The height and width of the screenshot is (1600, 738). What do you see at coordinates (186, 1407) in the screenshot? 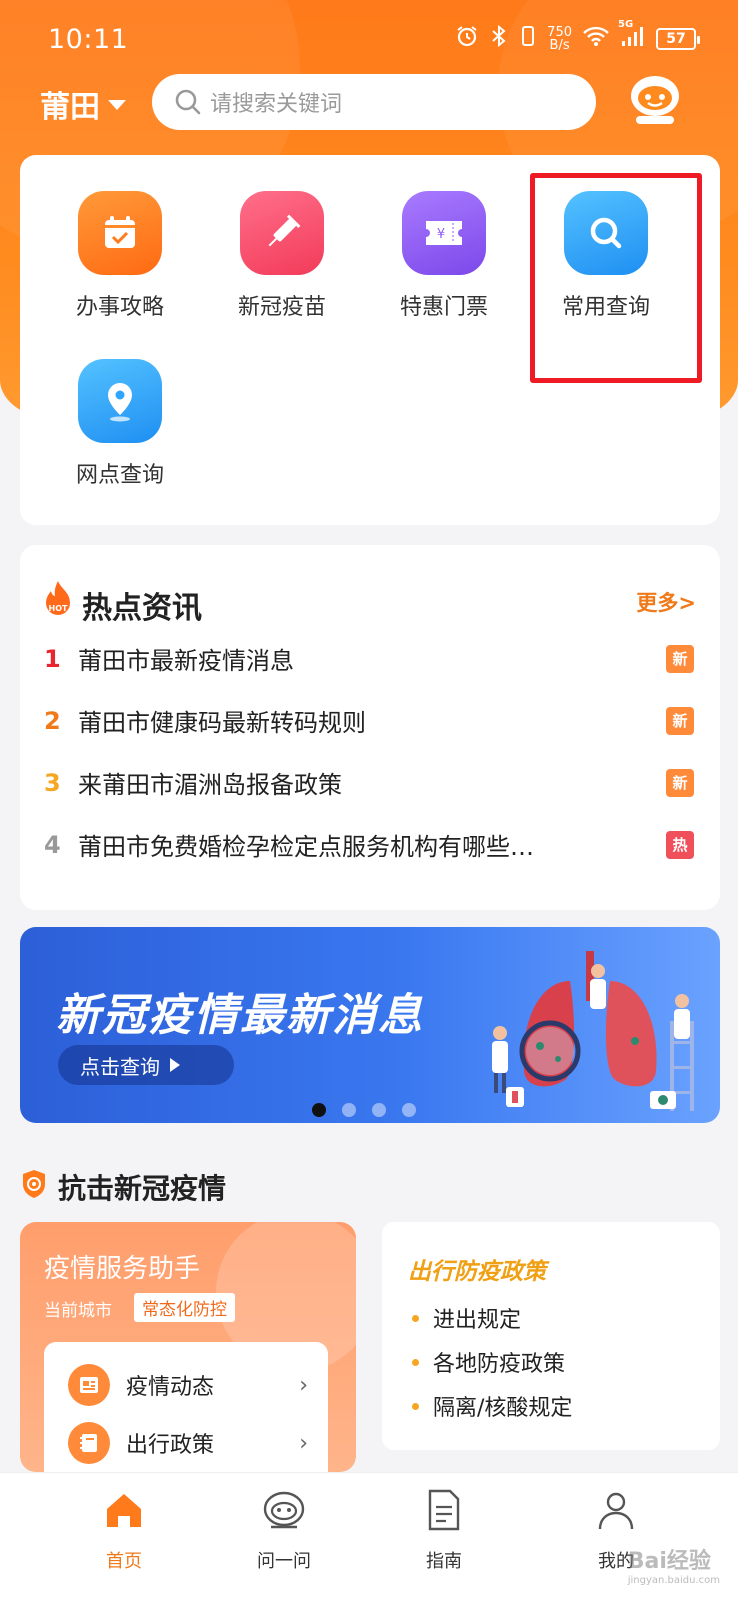
I see `assistant-menu: 疫情动态 › 出行政策 ›` at bounding box center [186, 1407].